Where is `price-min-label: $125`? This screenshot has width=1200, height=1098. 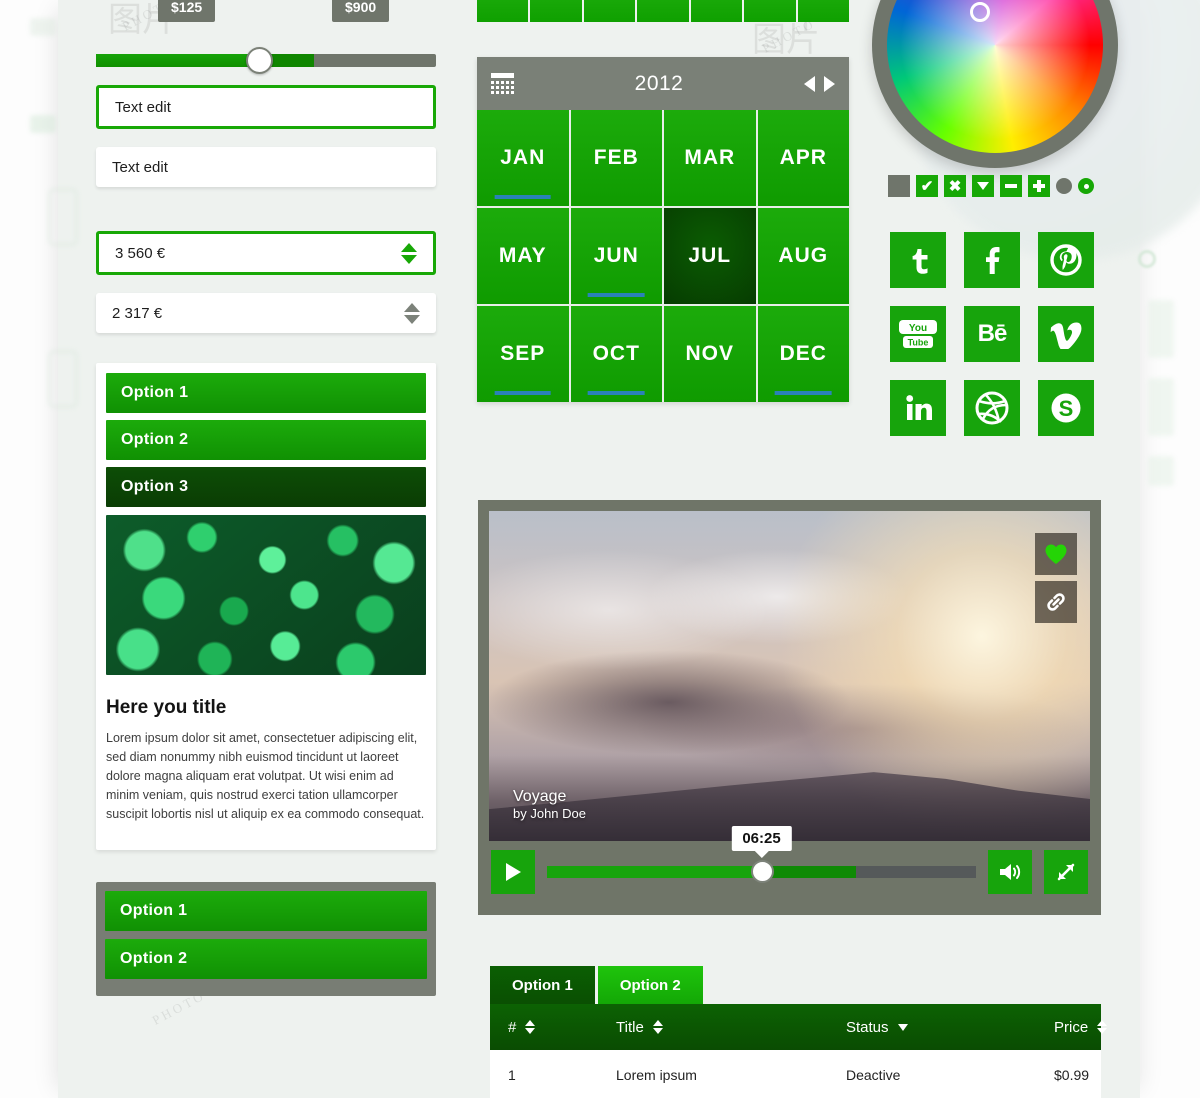 price-min-label: $125 is located at coordinates (187, 11).